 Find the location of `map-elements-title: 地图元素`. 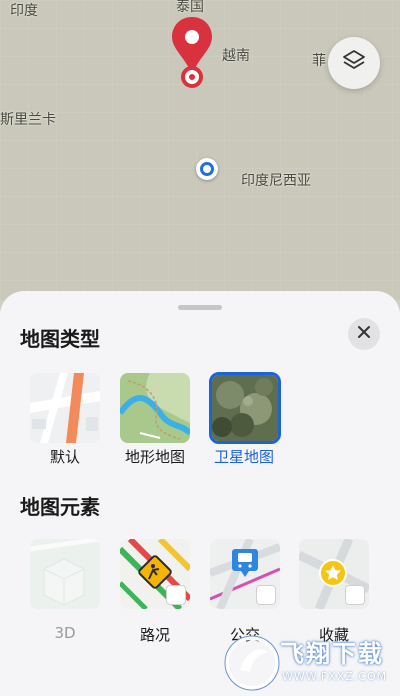

map-elements-title: 地图元素 is located at coordinates (60, 507).